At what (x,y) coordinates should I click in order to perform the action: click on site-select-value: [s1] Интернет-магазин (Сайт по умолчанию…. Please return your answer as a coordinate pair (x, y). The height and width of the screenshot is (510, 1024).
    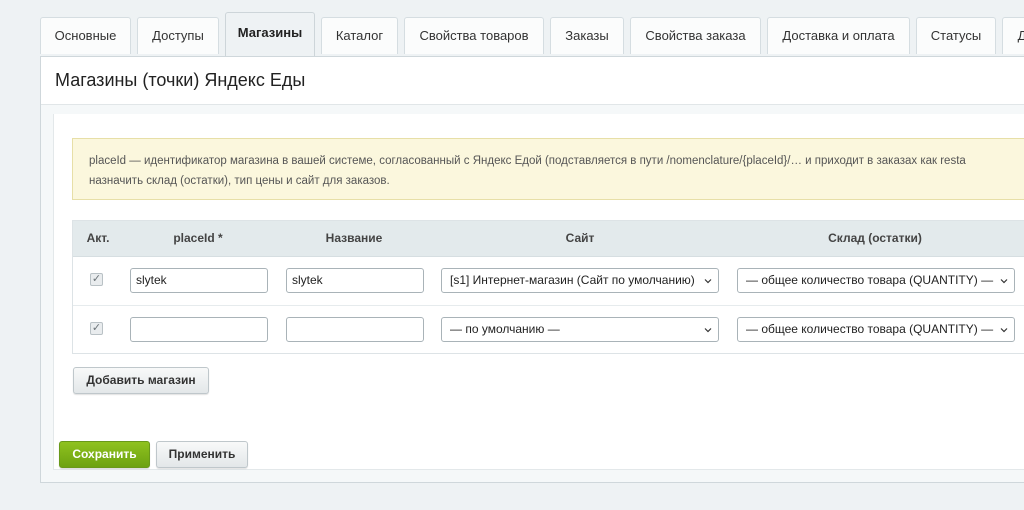
    Looking at the image, I should click on (572, 280).